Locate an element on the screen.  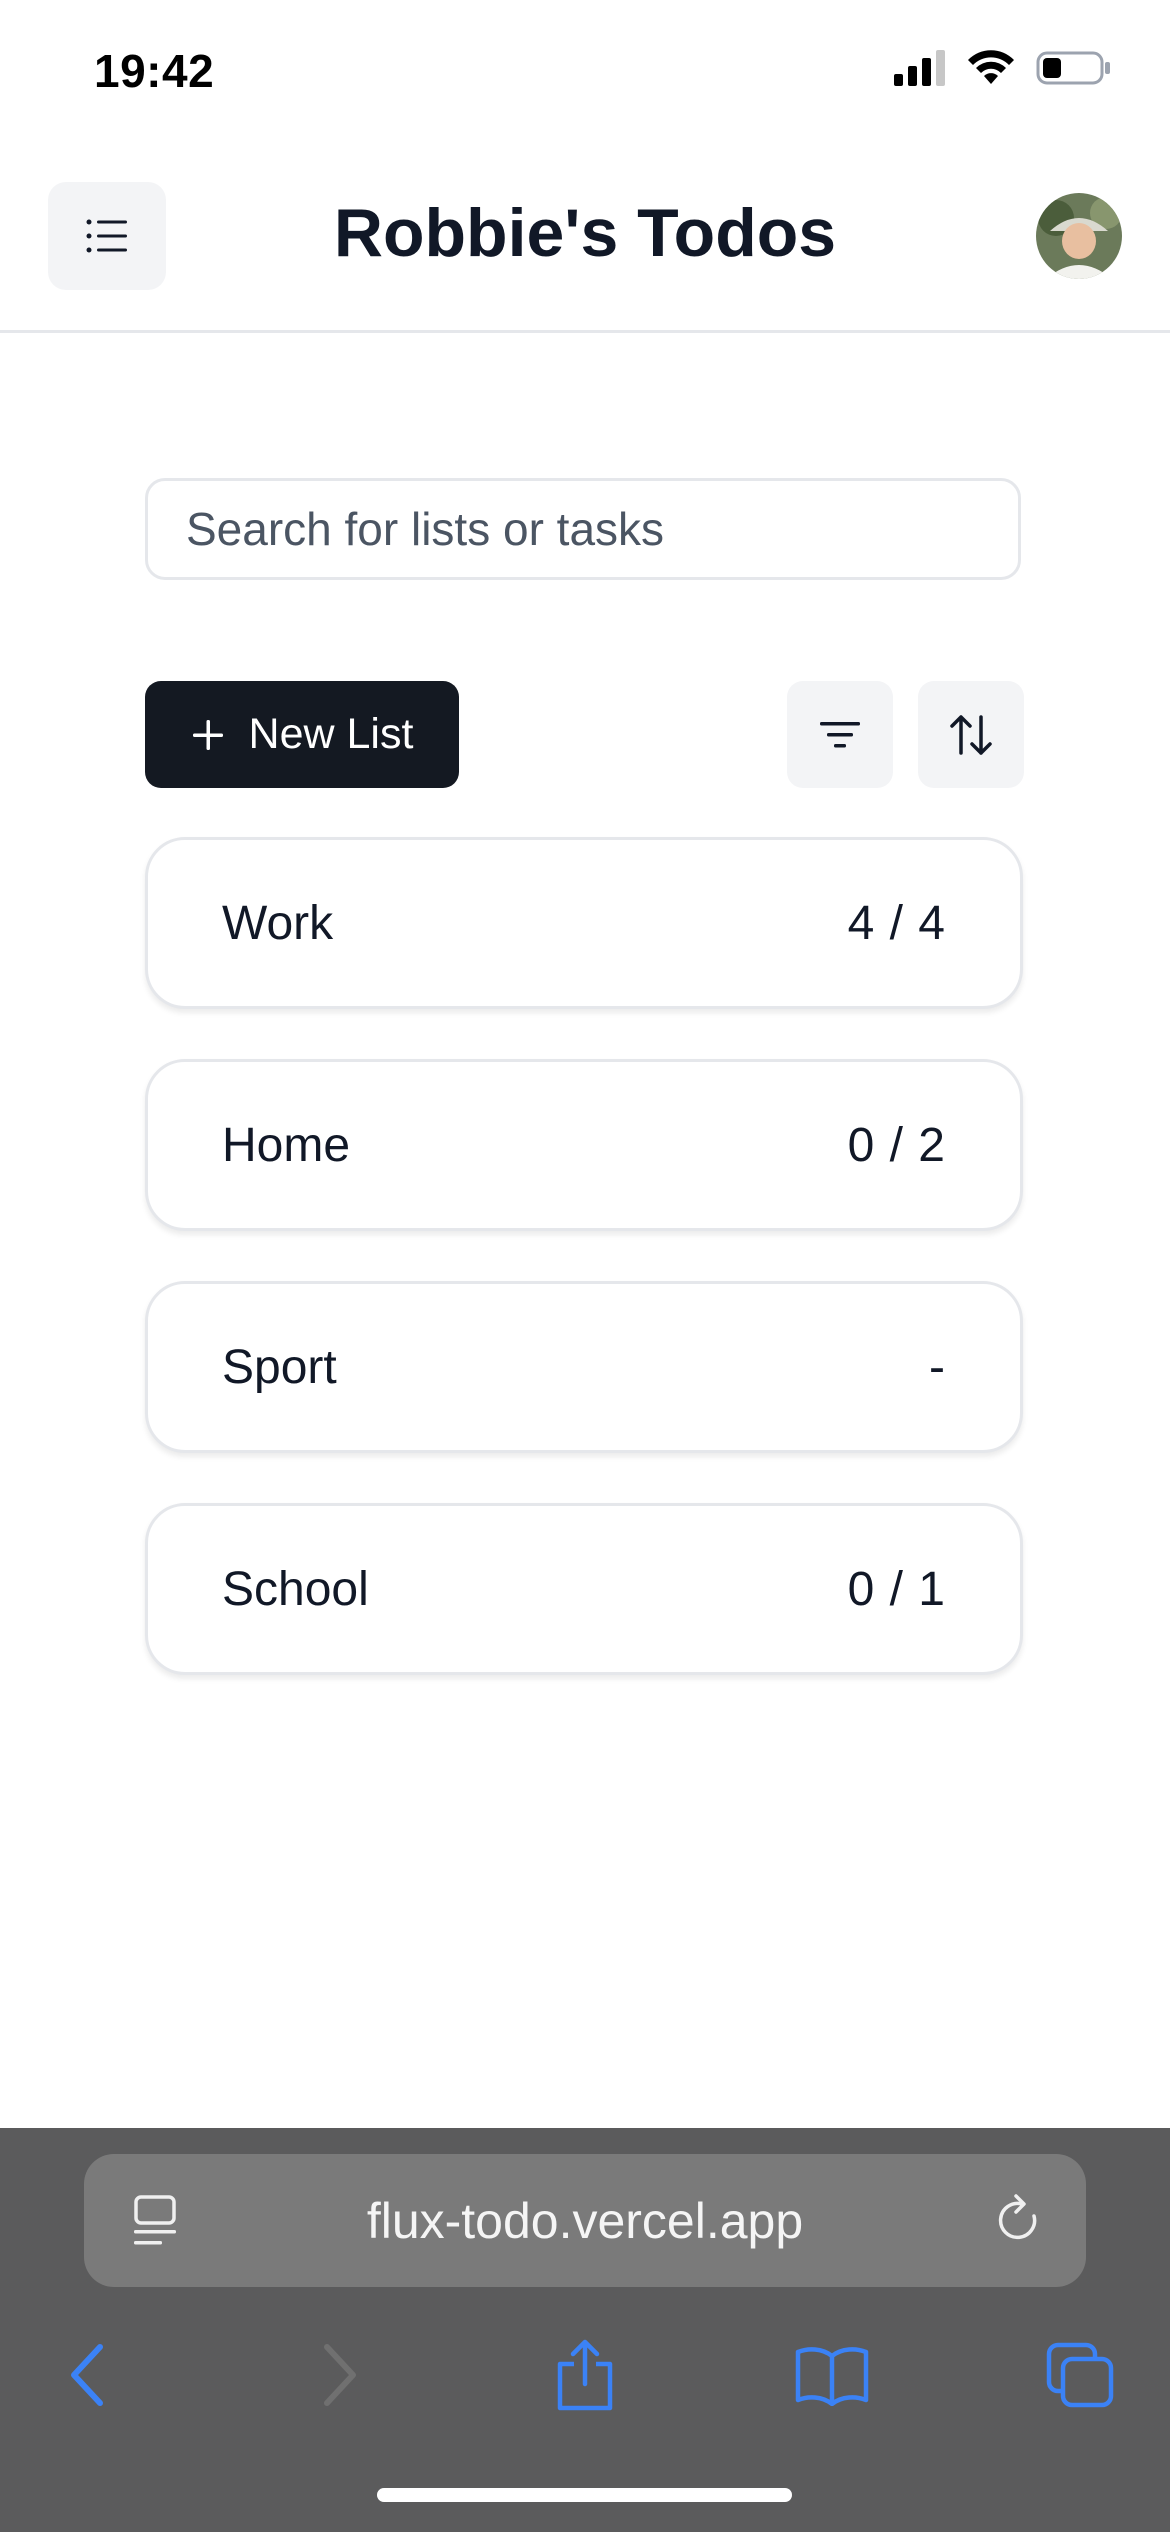
tabs-icon is located at coordinates (1080, 2375).